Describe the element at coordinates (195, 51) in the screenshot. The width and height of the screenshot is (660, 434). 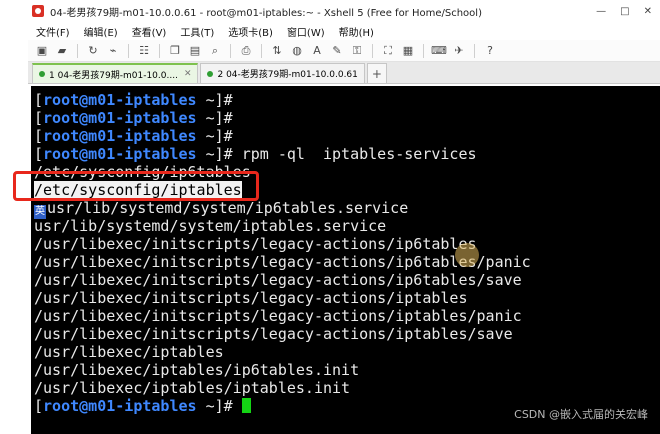
I see `paste-icon: ▤` at that location.